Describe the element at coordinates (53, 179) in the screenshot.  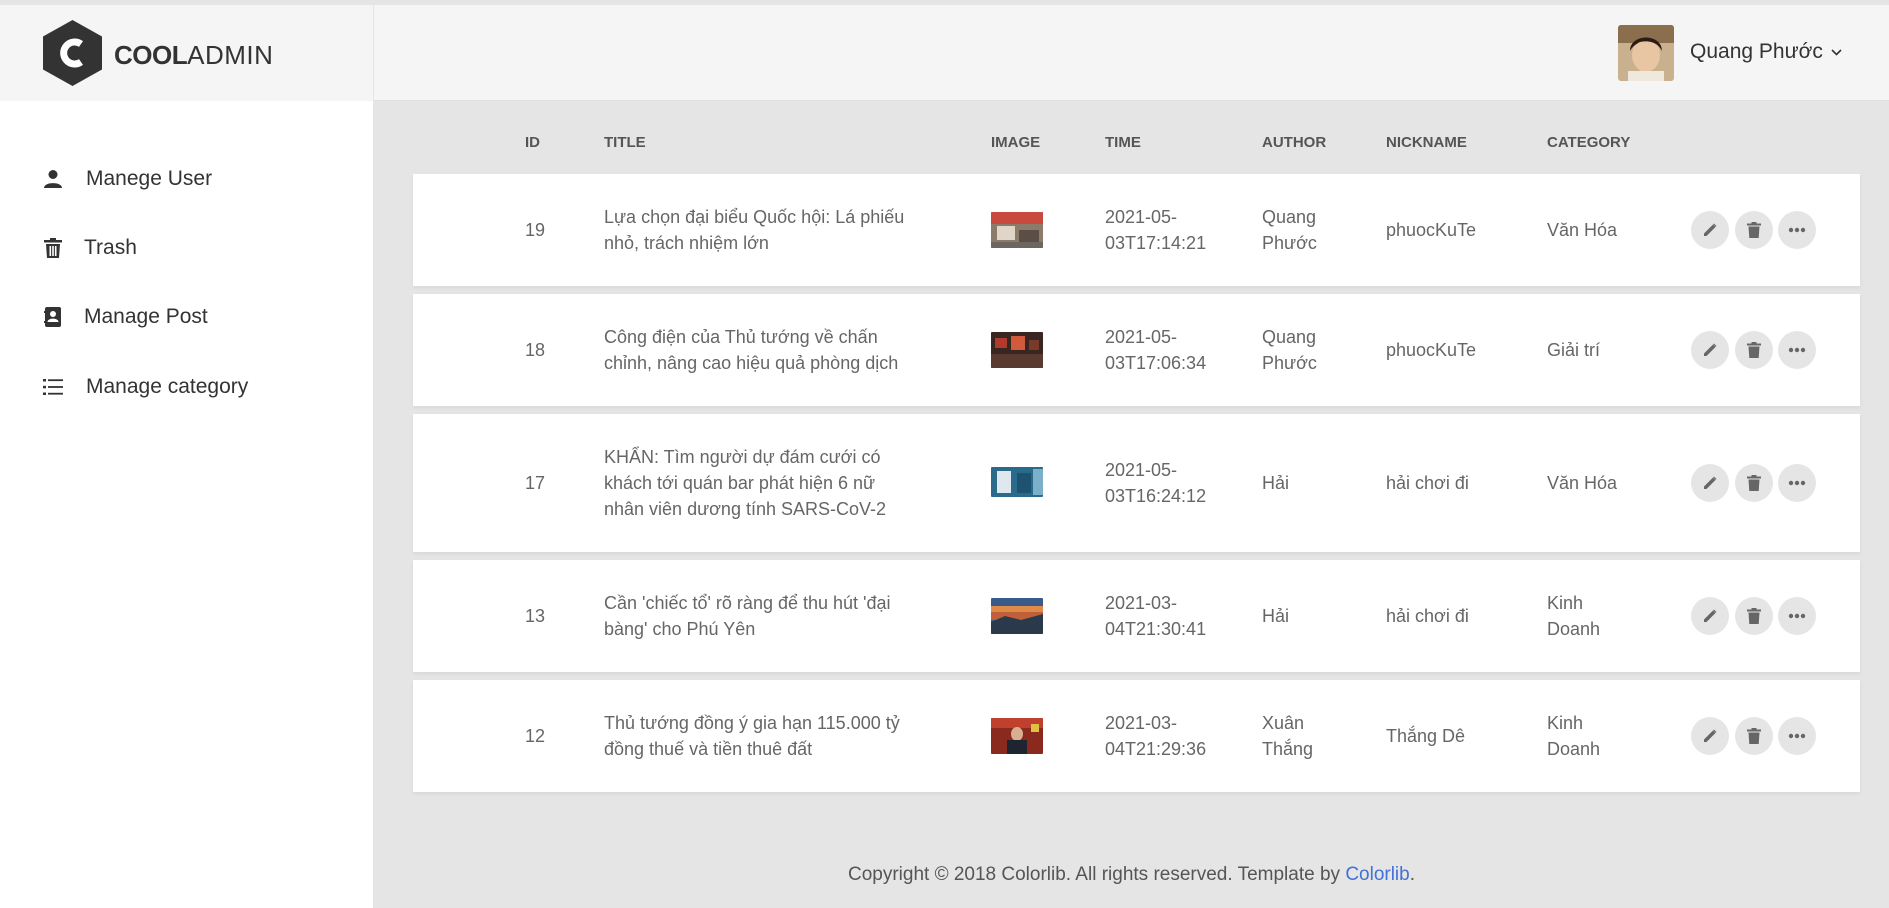
I see `user-icon` at that location.